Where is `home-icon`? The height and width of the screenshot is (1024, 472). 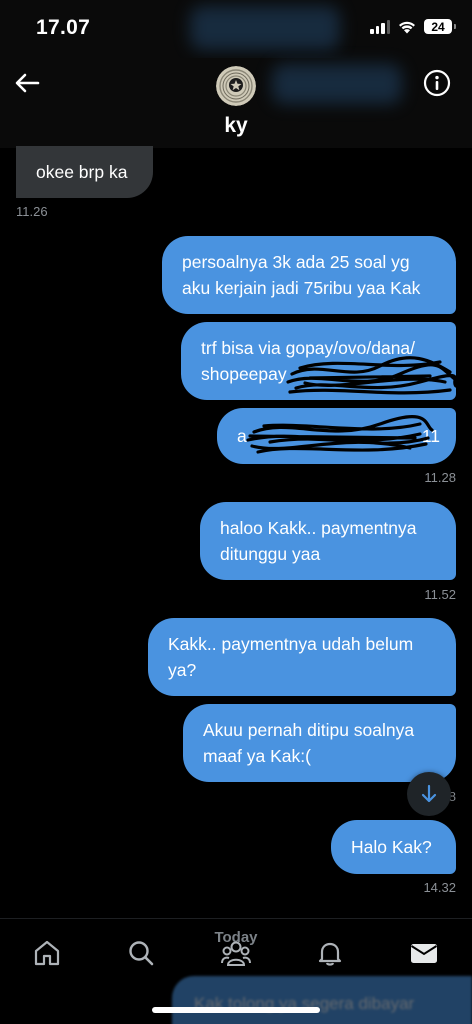 home-icon is located at coordinates (47, 953).